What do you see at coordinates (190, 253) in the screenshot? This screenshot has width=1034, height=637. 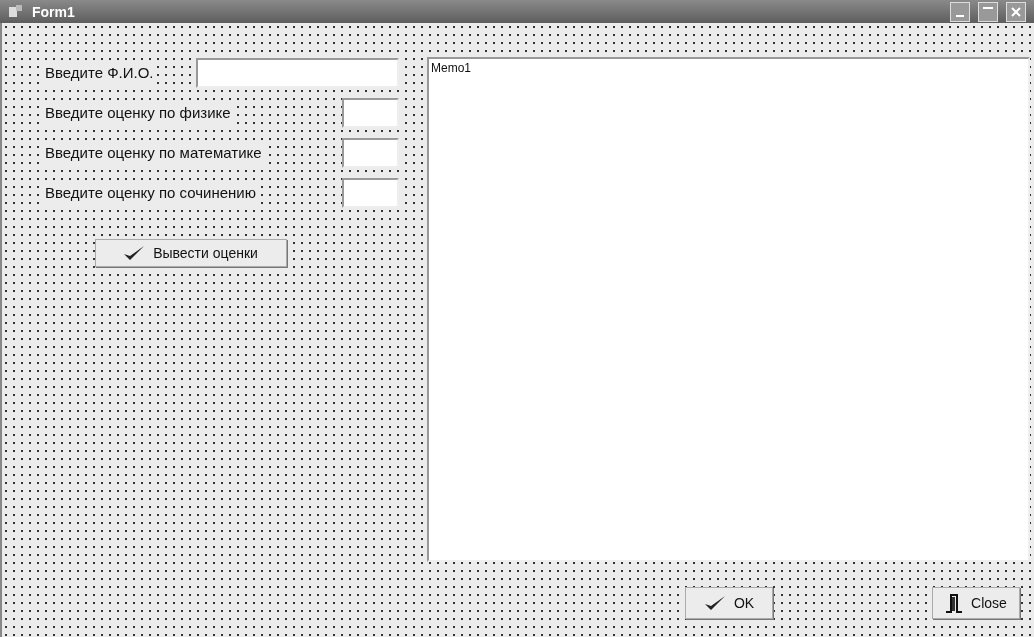 I see `action-button: Вывести оценки` at bounding box center [190, 253].